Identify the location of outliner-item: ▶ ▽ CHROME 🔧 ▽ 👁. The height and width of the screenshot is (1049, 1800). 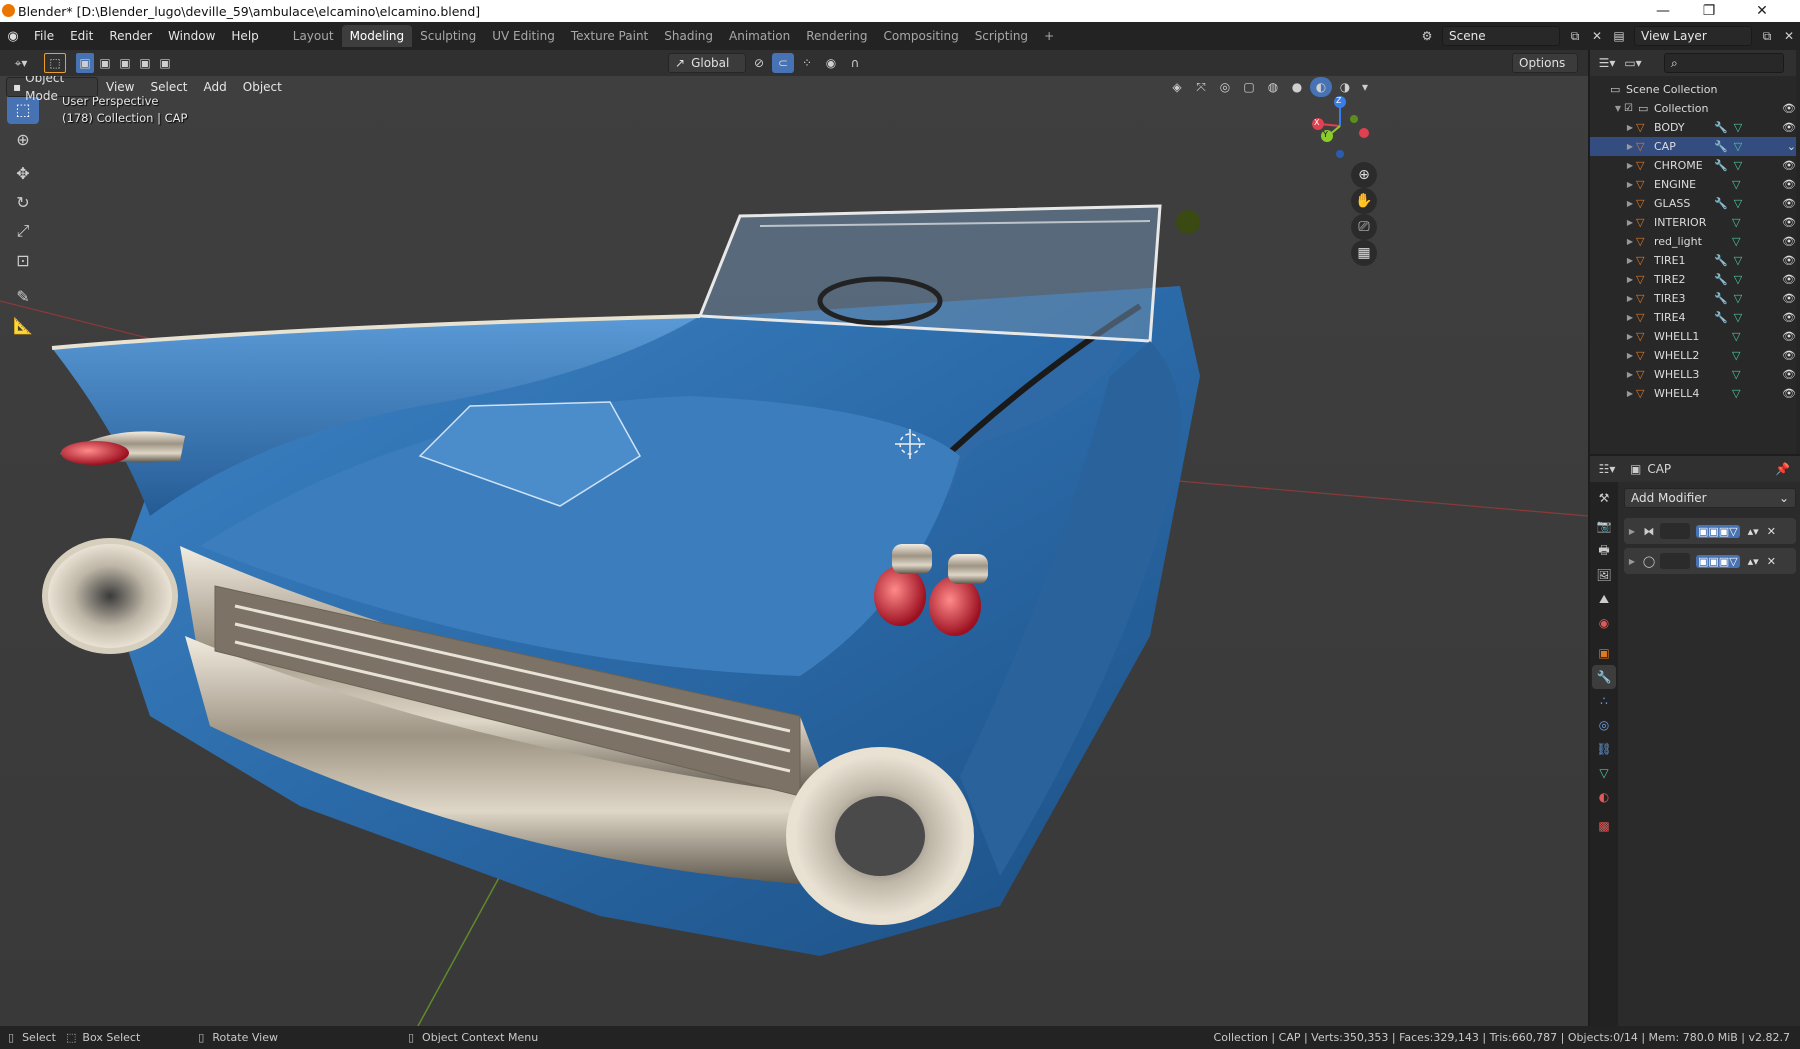
(1695, 165).